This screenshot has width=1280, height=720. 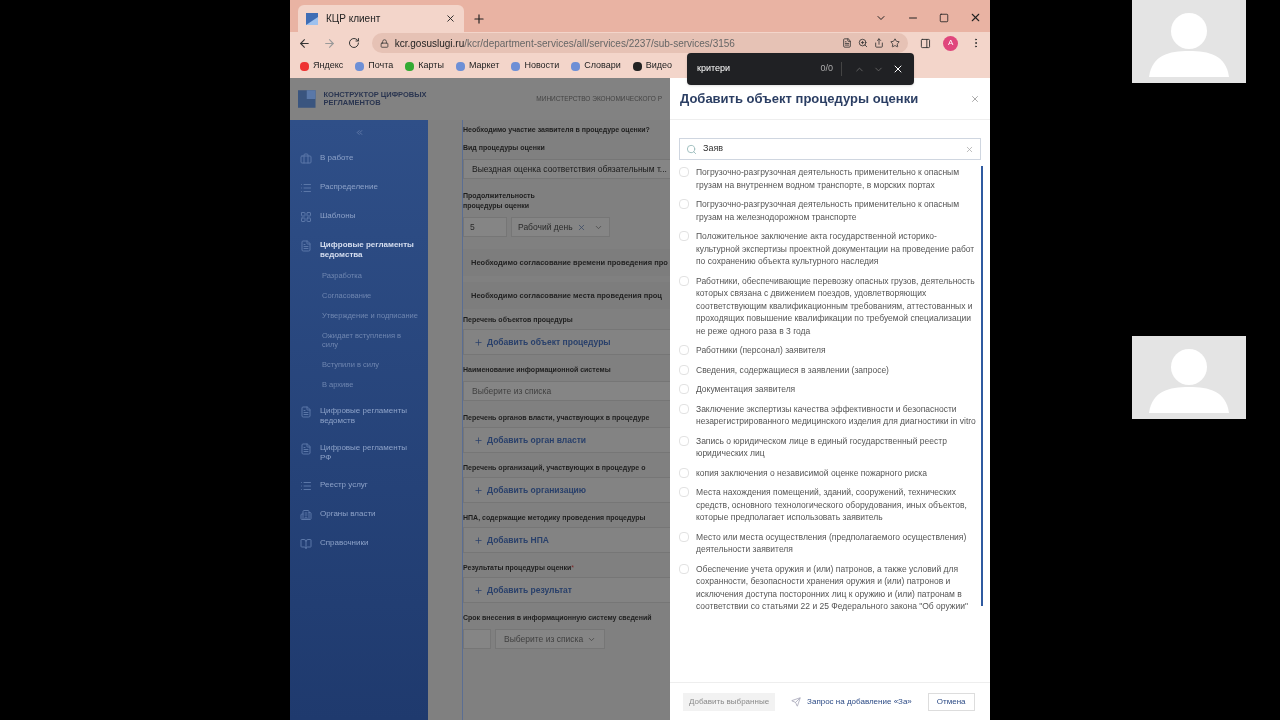 I want to click on bookmark-link: Словари, so click(x=596, y=66).